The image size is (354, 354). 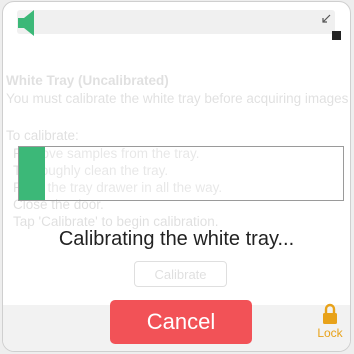 I want to click on progress-bar, so click(x=181, y=173).